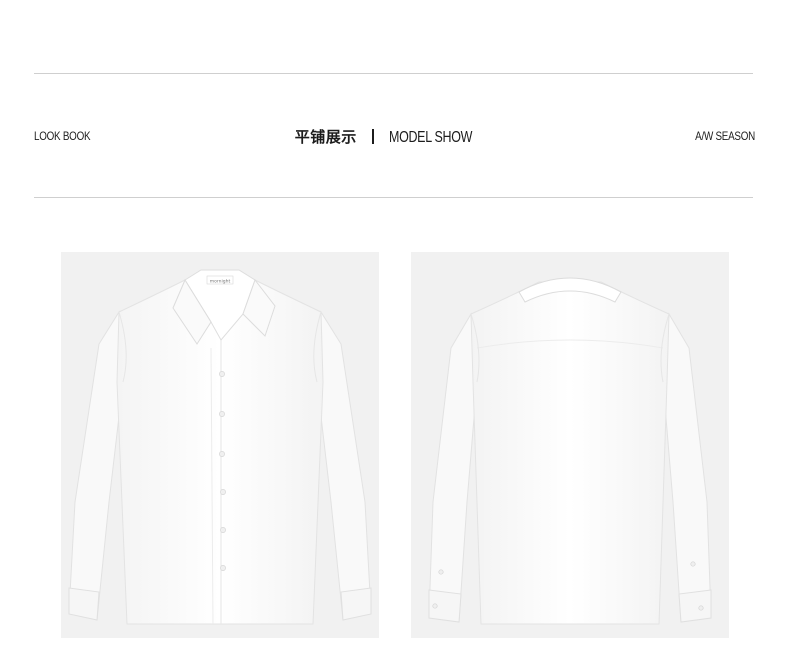 This screenshot has height=648, width=790. I want to click on title-separator, so click(372, 136).